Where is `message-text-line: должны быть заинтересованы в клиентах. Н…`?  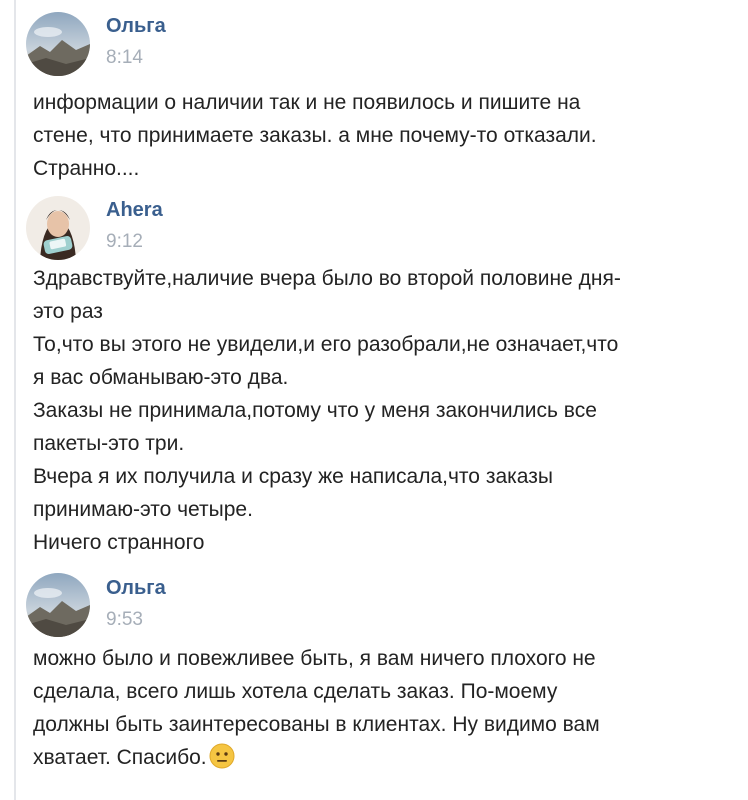 message-text-line: должны быть заинтересованы в клиентах. Н… is located at coordinates (316, 724).